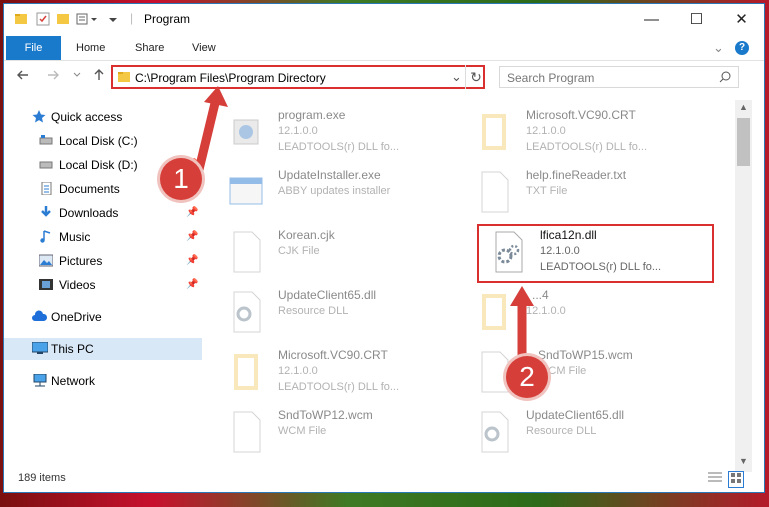  What do you see at coordinates (216, 96) in the screenshot?
I see `arrow-1-head` at bounding box center [216, 96].